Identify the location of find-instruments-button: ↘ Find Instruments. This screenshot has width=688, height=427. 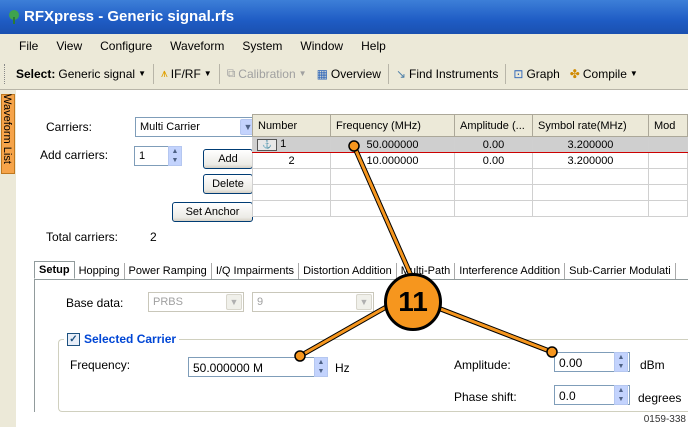
(447, 74).